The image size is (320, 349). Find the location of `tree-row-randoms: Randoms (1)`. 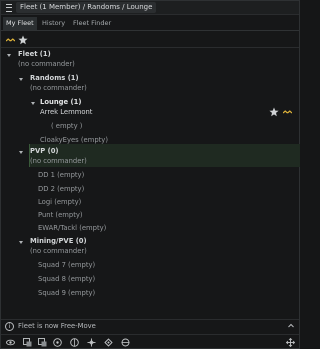

tree-row-randoms: Randoms (1) is located at coordinates (150, 78).